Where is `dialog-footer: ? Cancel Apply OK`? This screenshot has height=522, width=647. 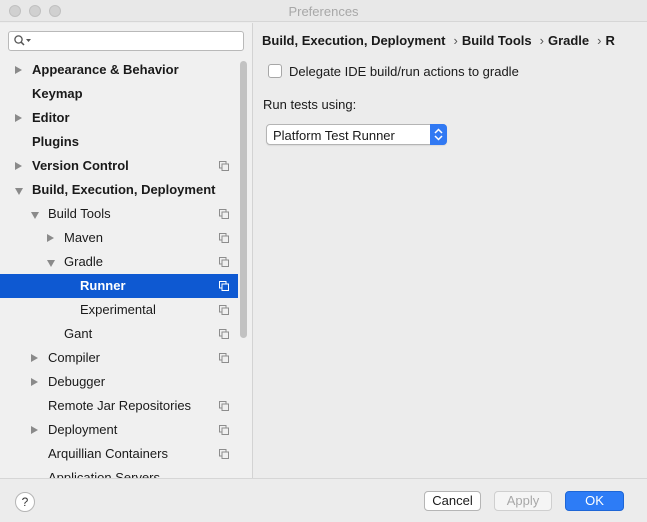 dialog-footer: ? Cancel Apply OK is located at coordinates (323, 500).